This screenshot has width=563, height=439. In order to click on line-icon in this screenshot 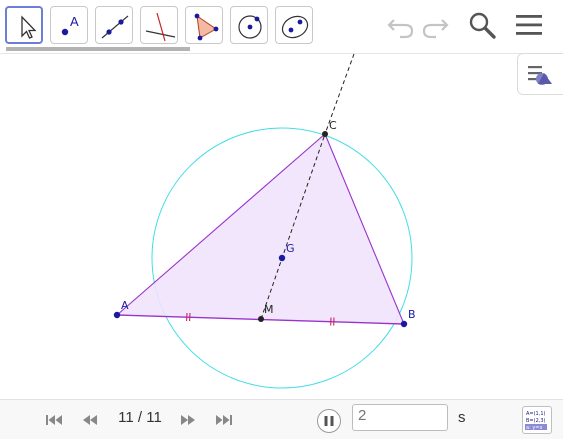, I will do `click(115, 26)`.